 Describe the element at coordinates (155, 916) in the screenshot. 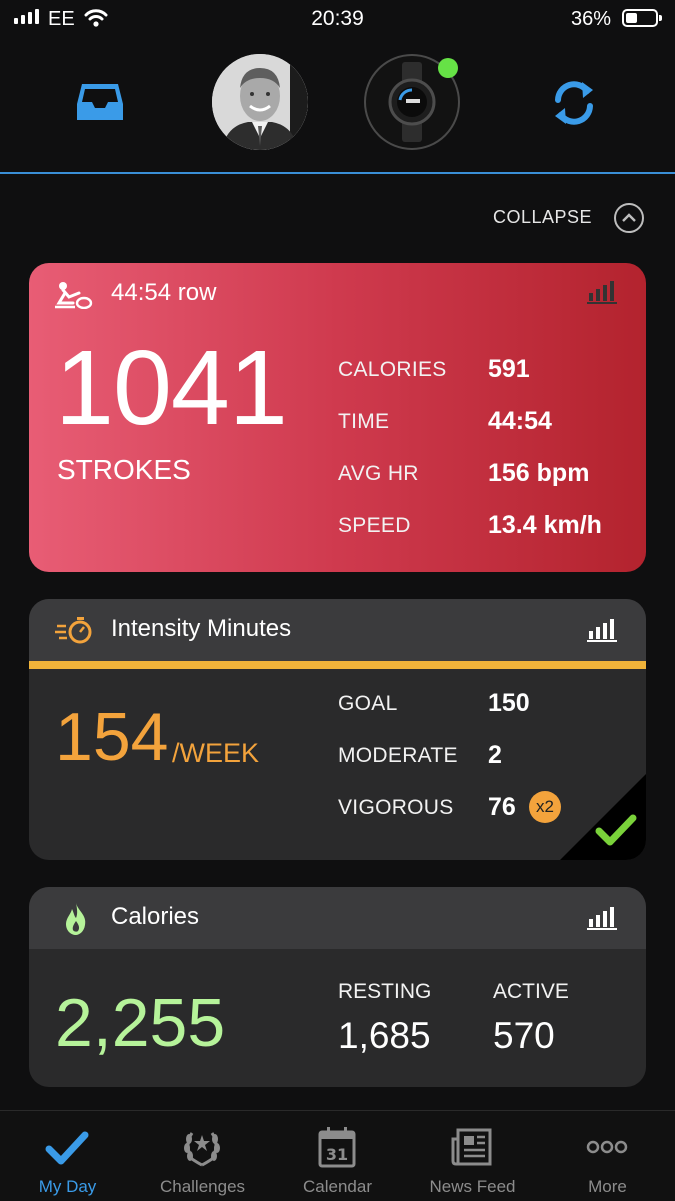

I see `card-title: Calories` at that location.